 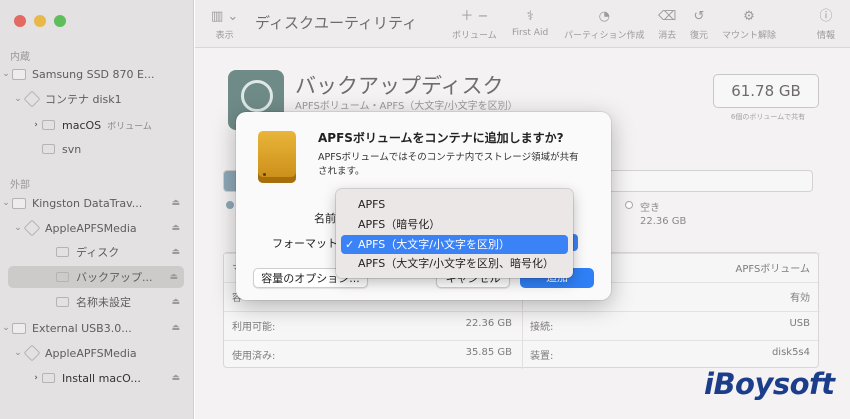 I want to click on format-label: フォーマット, so click(x=305, y=243).